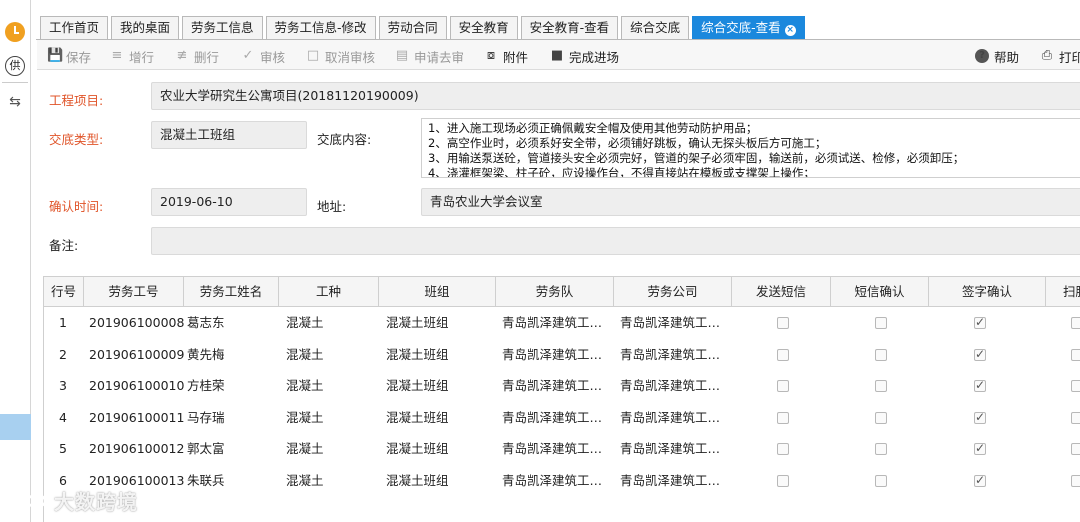 The width and height of the screenshot is (1080, 522). What do you see at coordinates (655, 27) in the screenshot?
I see `tab-8: 综合交底` at bounding box center [655, 27].